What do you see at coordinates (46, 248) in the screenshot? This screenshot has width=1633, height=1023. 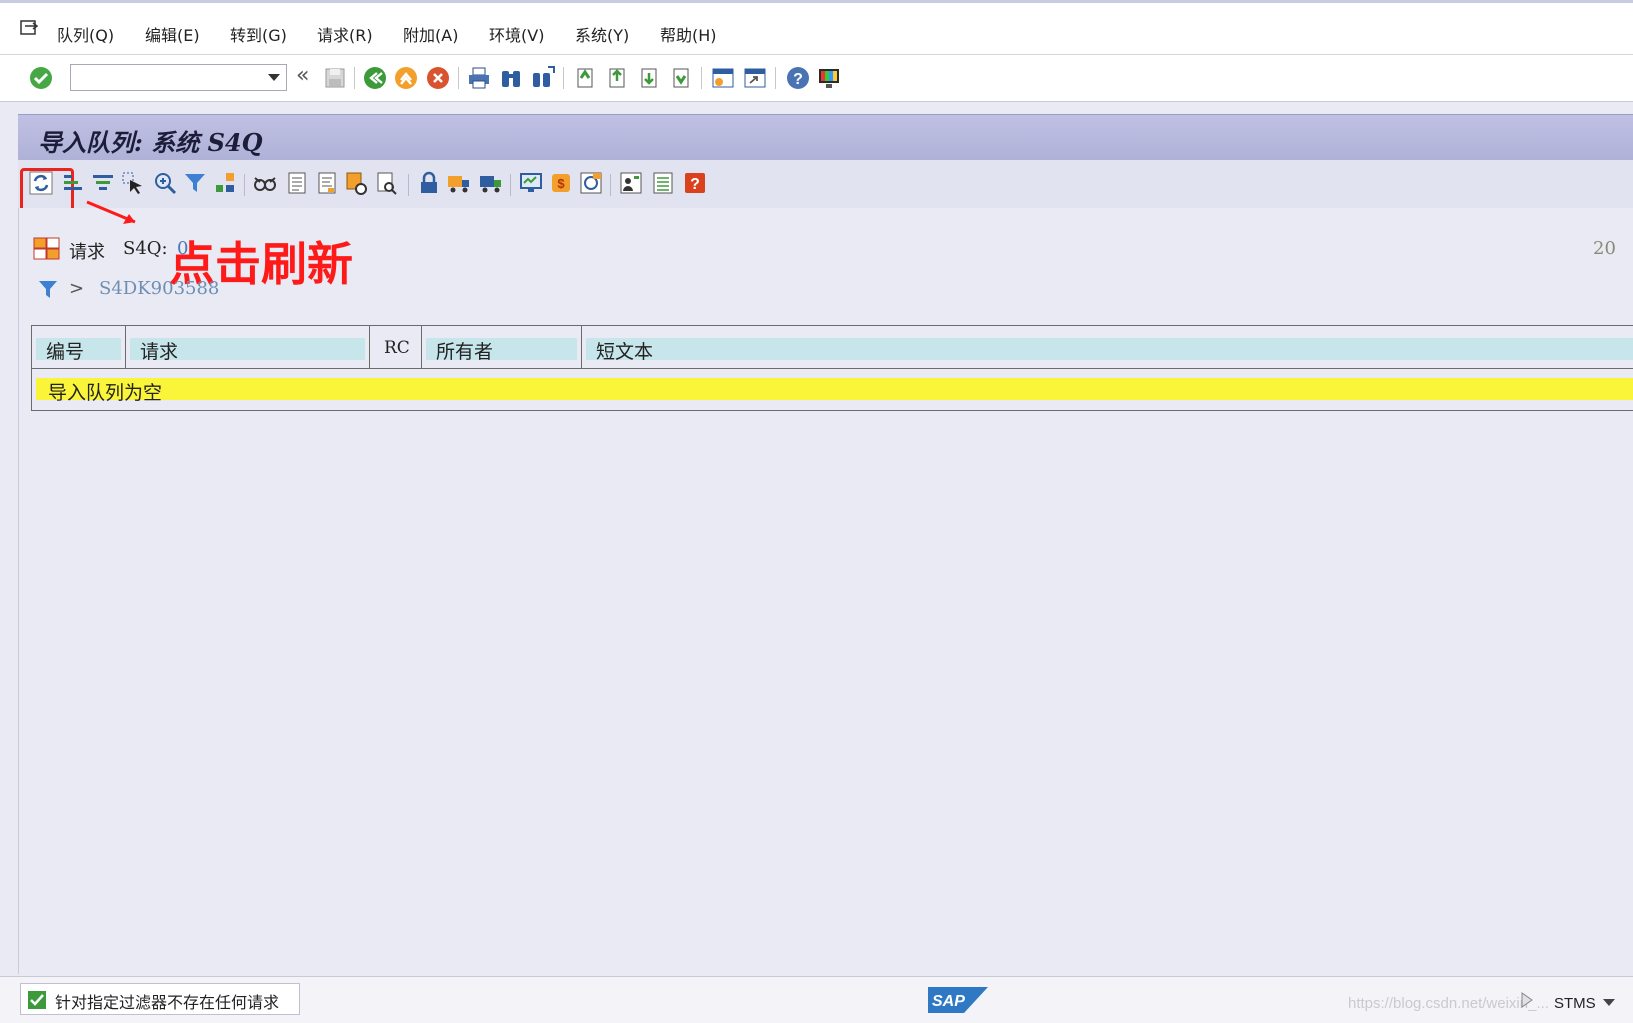 I see `request-icon` at bounding box center [46, 248].